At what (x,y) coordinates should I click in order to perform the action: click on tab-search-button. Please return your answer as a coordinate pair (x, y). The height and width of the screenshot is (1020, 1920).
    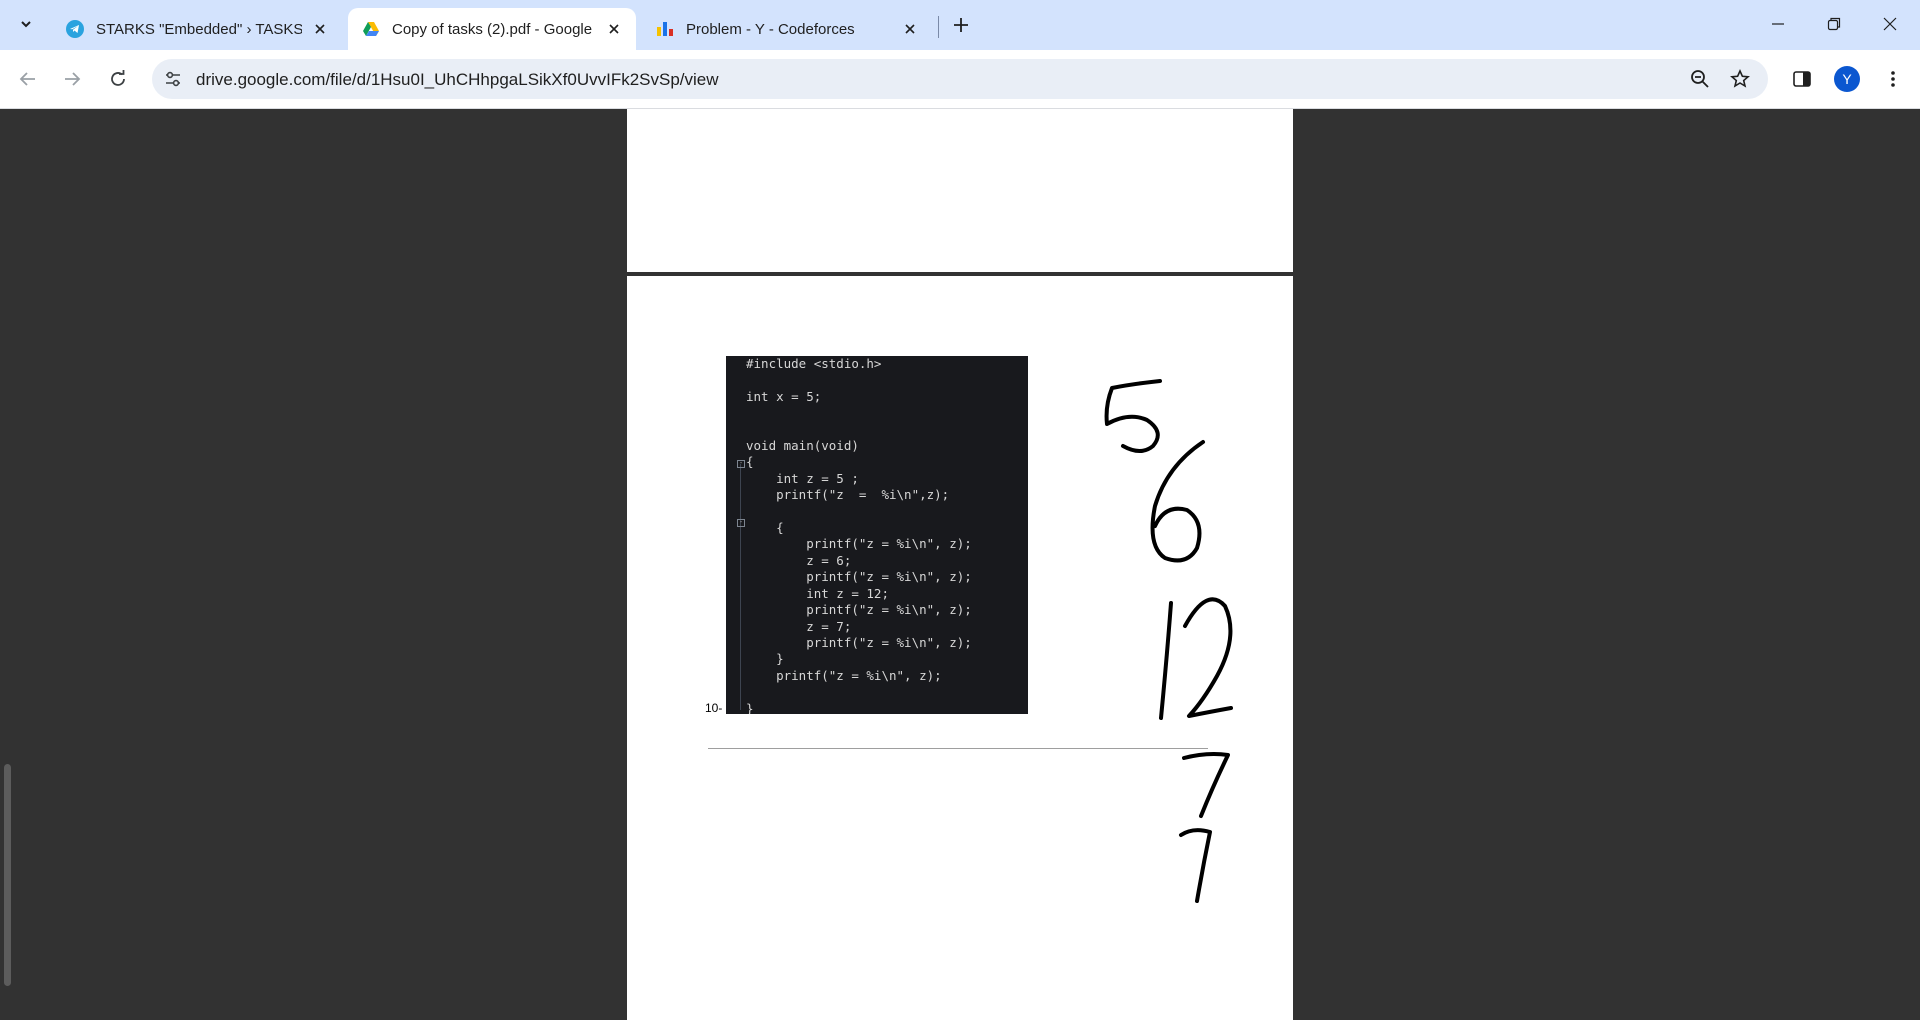
    Looking at the image, I should click on (26, 24).